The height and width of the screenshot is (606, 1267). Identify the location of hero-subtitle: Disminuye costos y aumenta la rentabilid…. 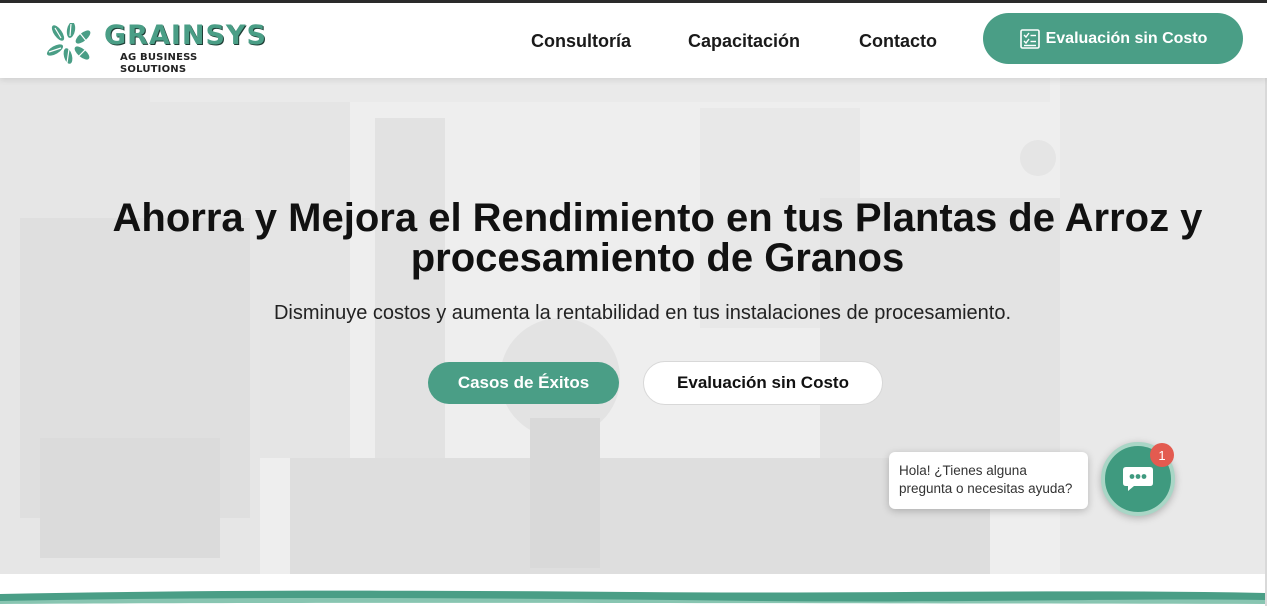
(642, 313).